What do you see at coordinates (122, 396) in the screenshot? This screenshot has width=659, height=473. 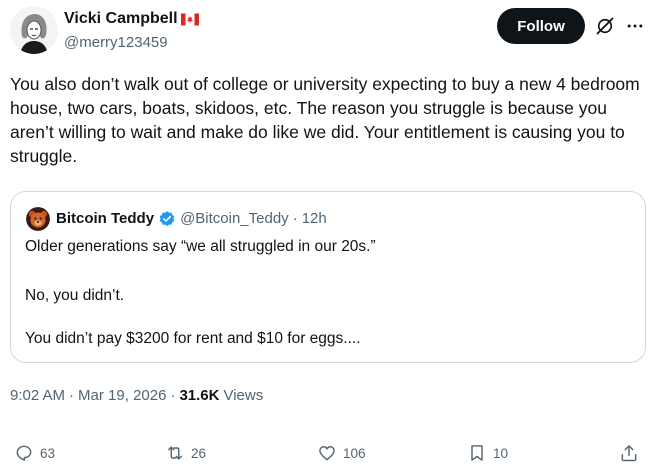 I see `post-date: Mar 19, 2026` at bounding box center [122, 396].